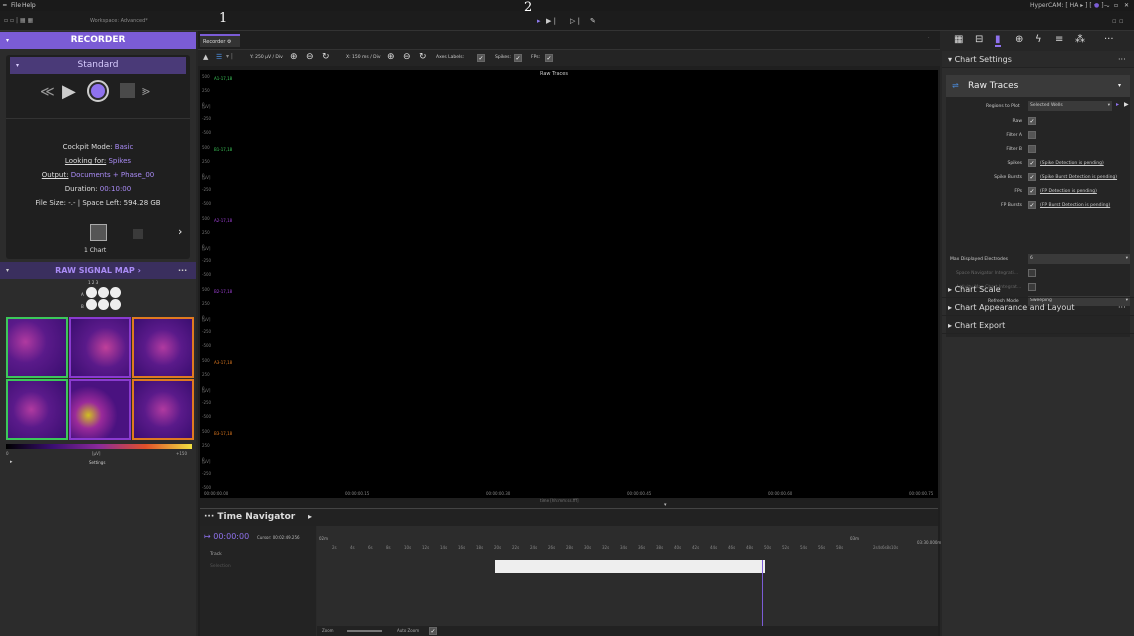  What do you see at coordinates (5, 5) in the screenshot?
I see `app-menu-icon: ━` at bounding box center [5, 5].